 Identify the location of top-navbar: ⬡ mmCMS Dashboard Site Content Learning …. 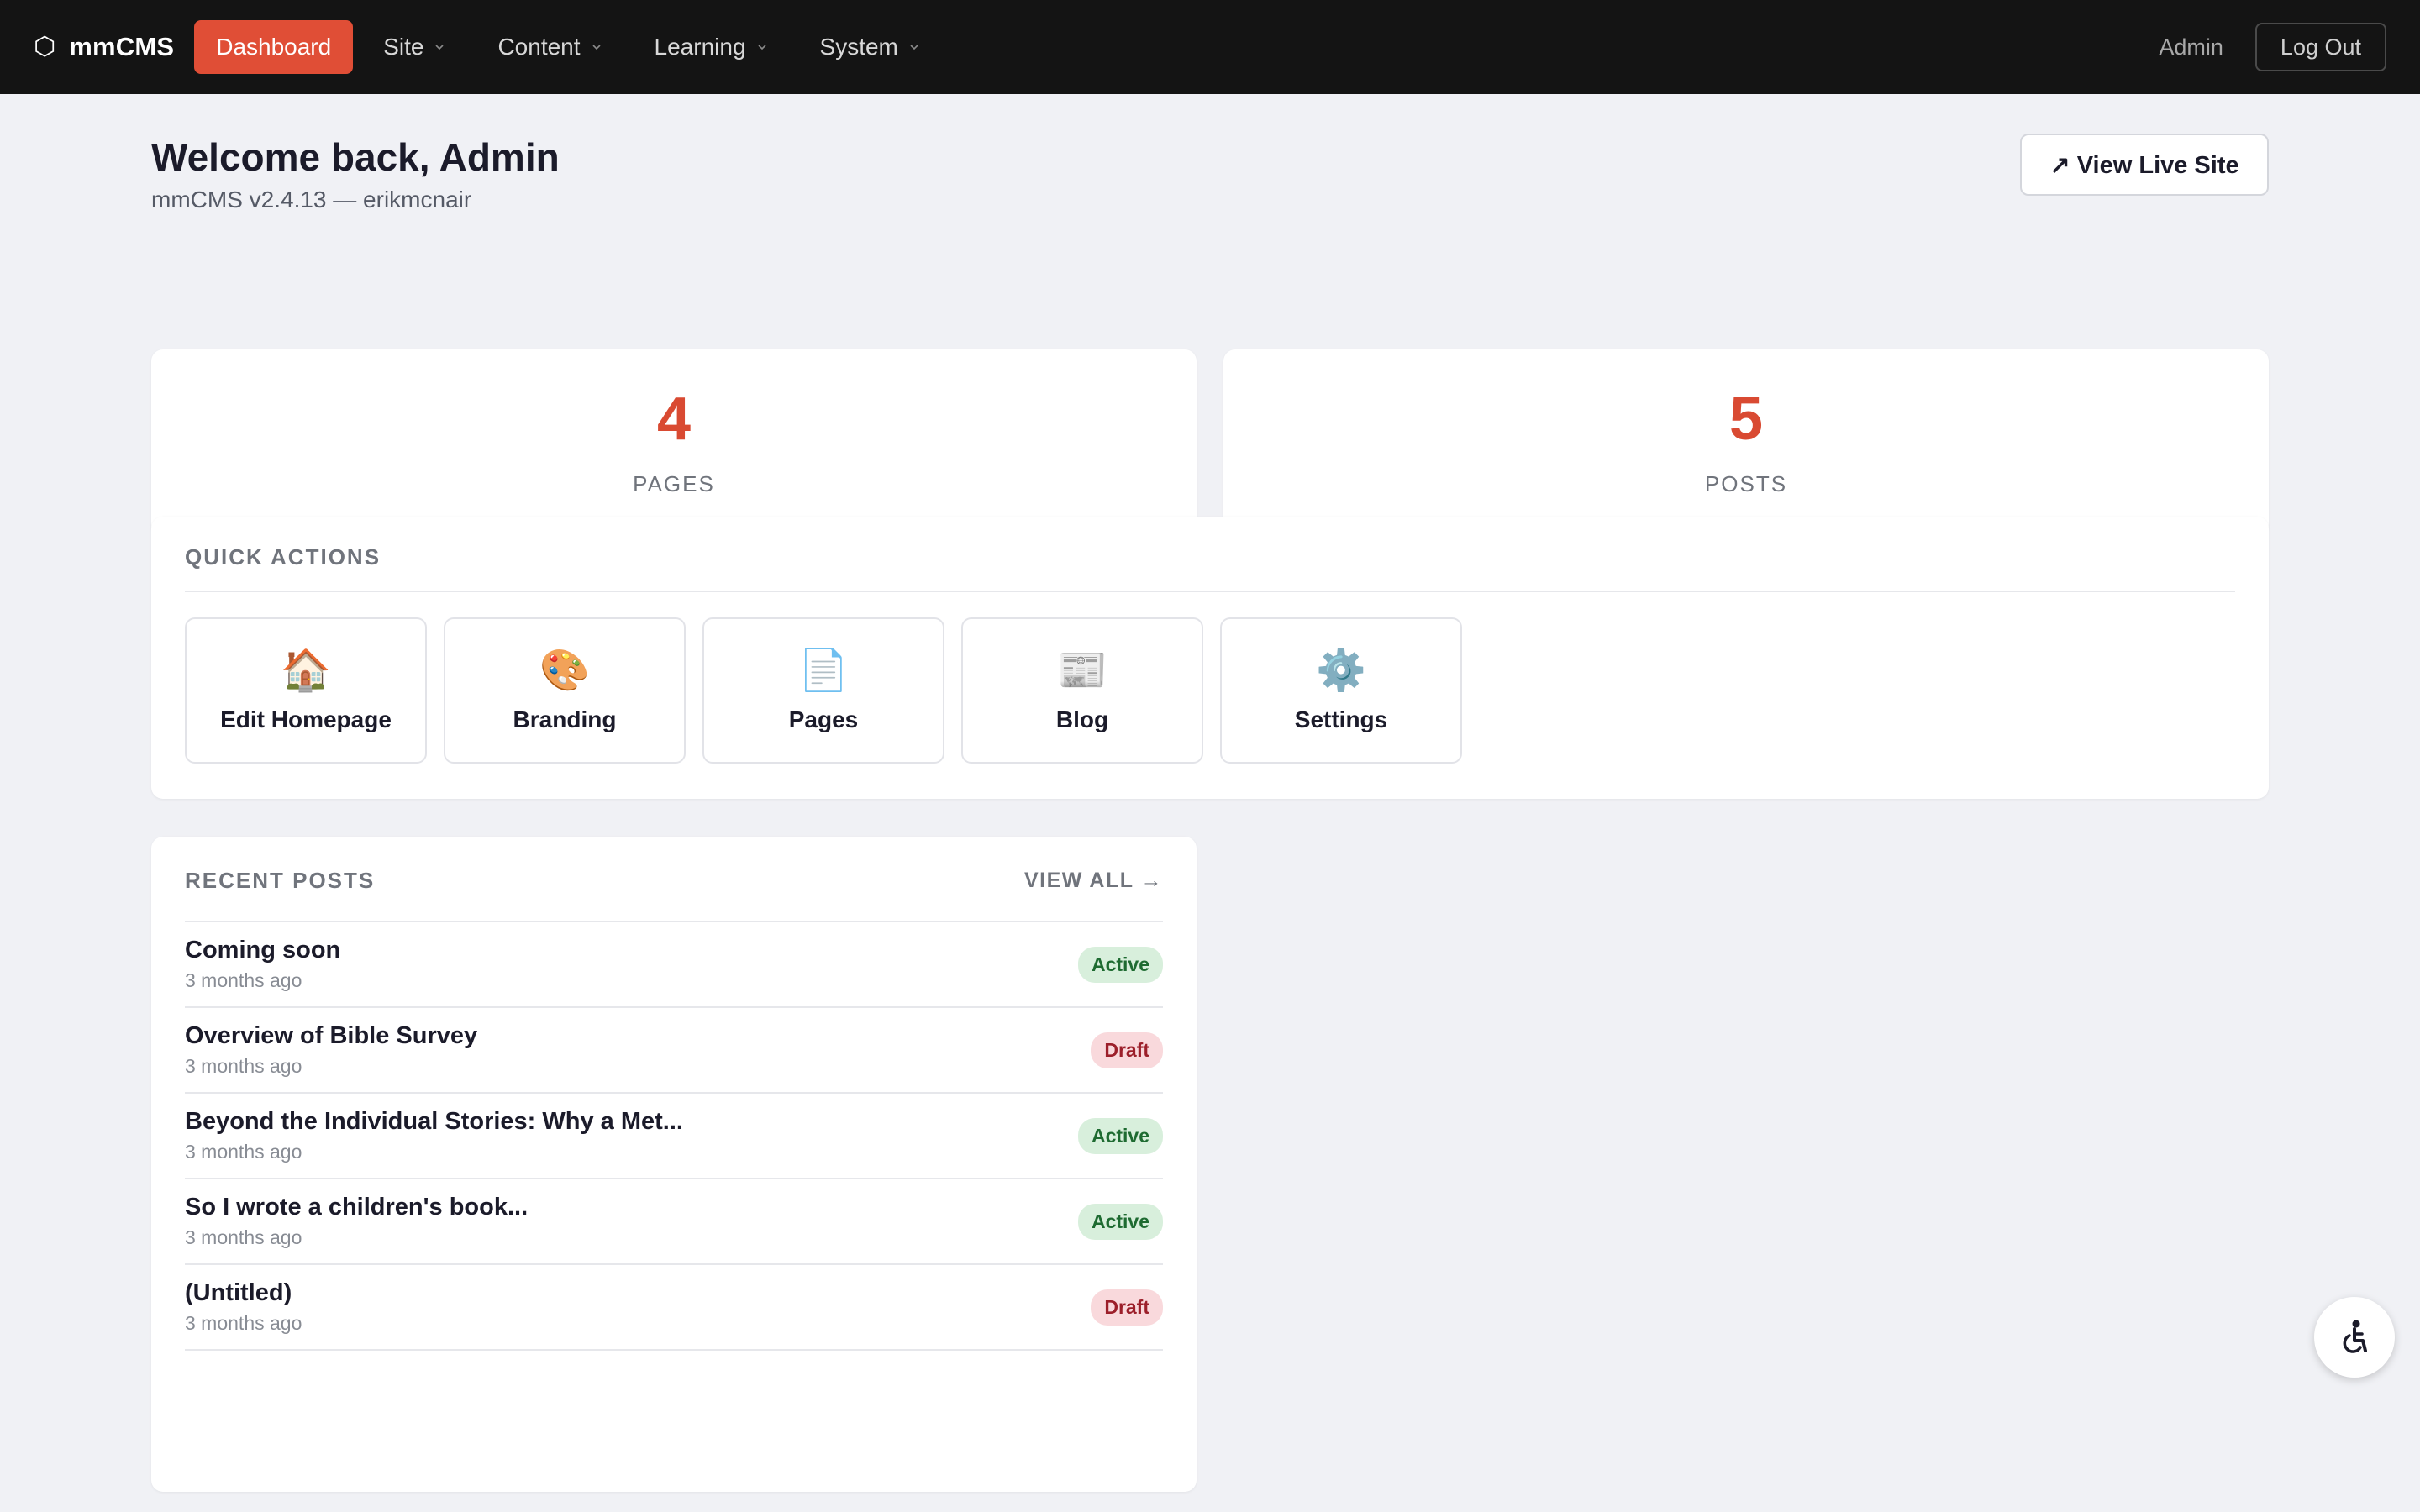
(1210, 47).